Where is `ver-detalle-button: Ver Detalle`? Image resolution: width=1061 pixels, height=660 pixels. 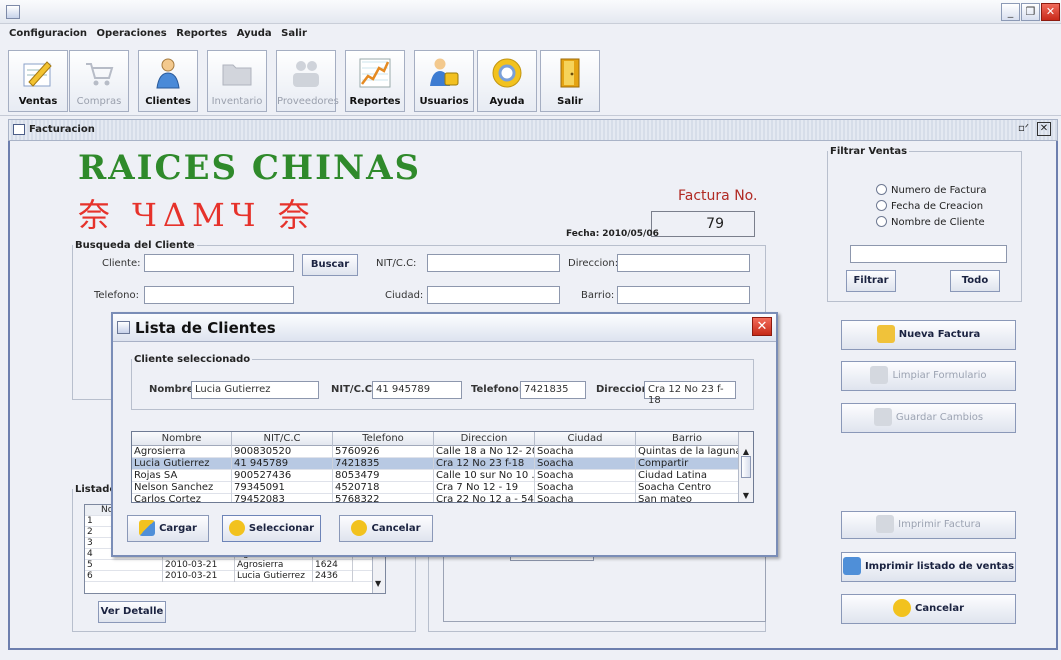 ver-detalle-button: Ver Detalle is located at coordinates (132, 612).